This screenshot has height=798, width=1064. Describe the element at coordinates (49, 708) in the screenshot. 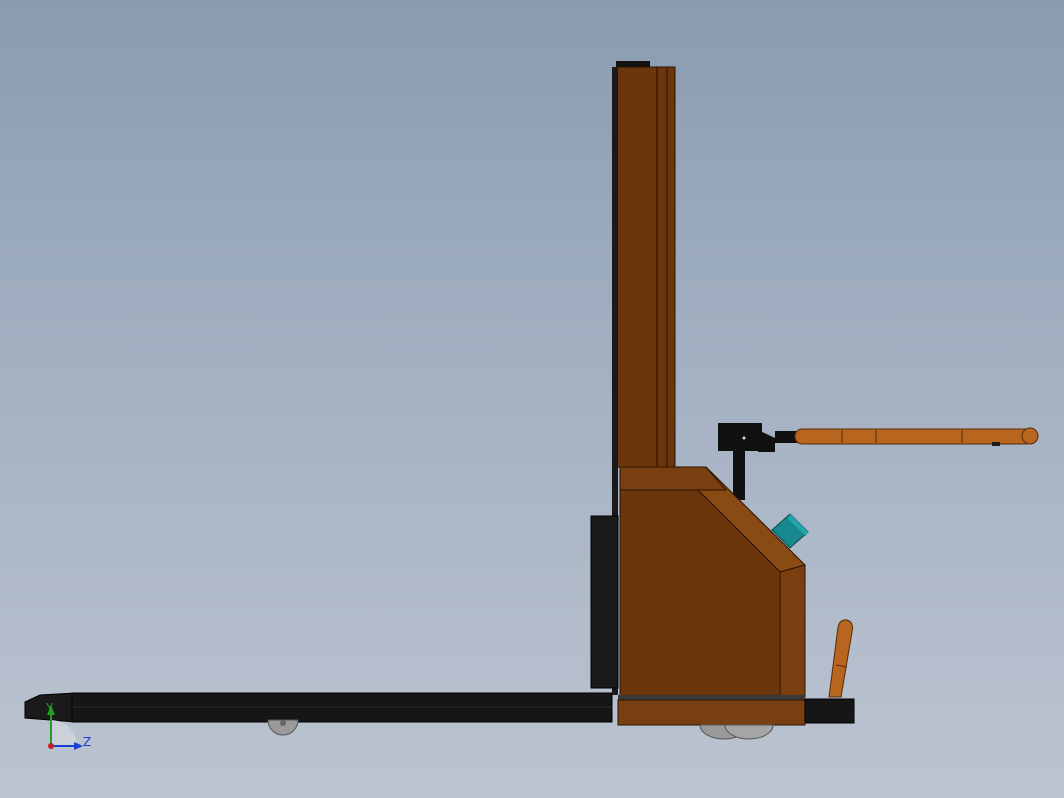

I see `y-axis-label: Y` at that location.